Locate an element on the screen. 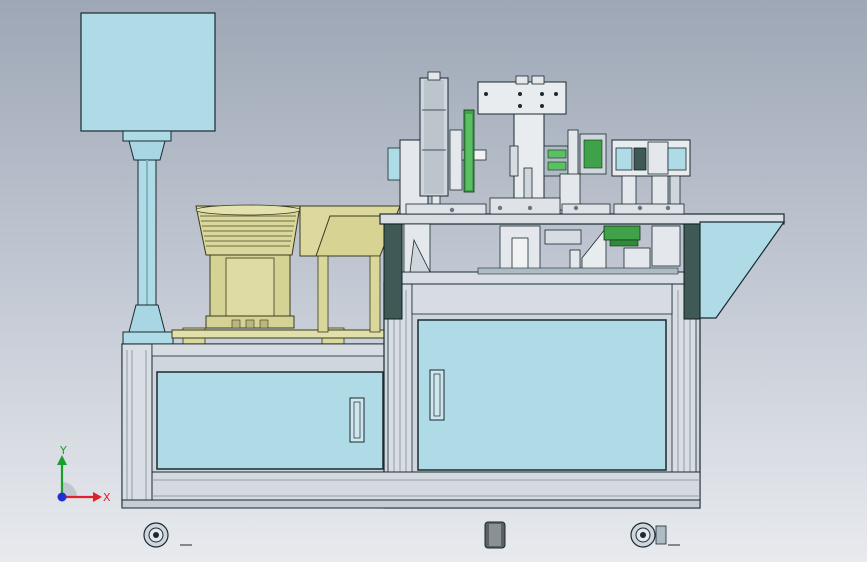 The width and height of the screenshot is (867, 562). left-cabinet-door is located at coordinates (270, 420).